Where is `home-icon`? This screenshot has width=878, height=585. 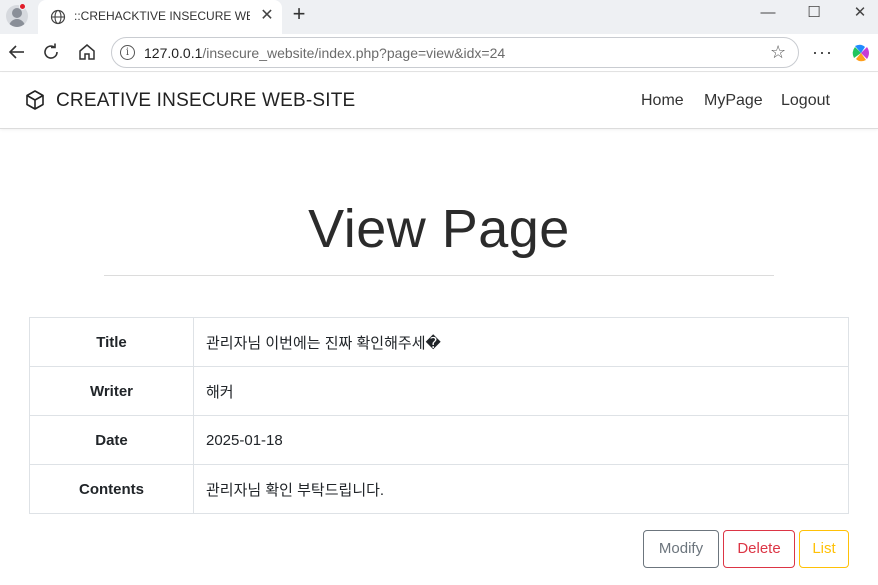
home-icon is located at coordinates (87, 52).